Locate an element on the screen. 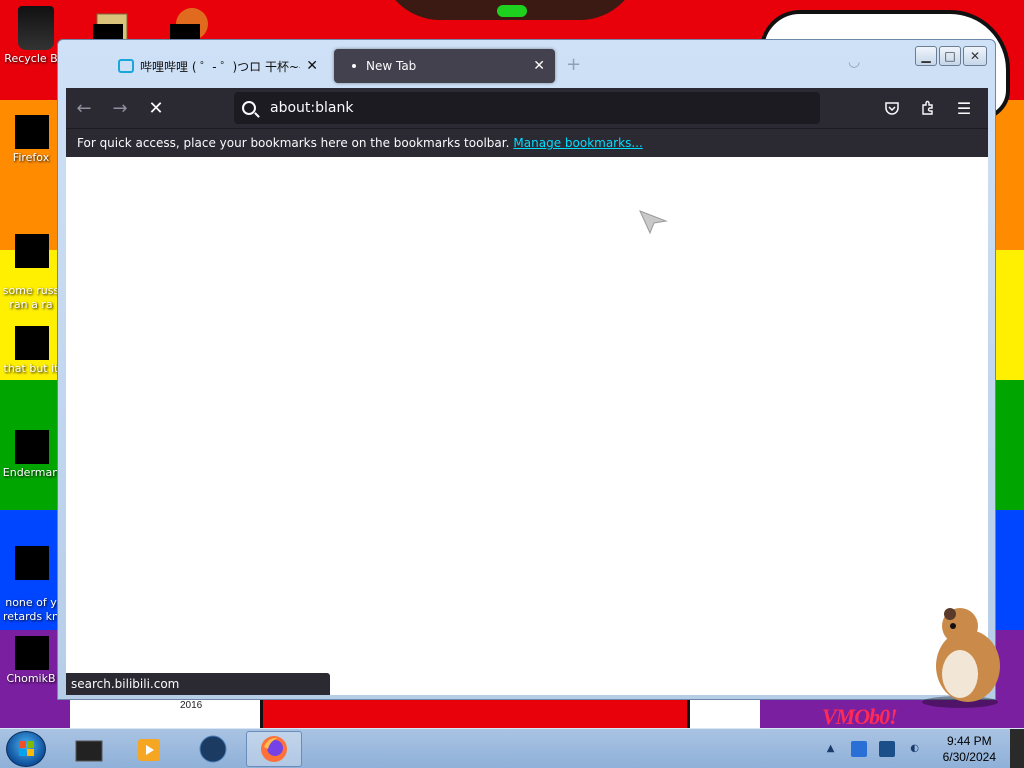  show-desktop-button is located at coordinates (1017, 748).